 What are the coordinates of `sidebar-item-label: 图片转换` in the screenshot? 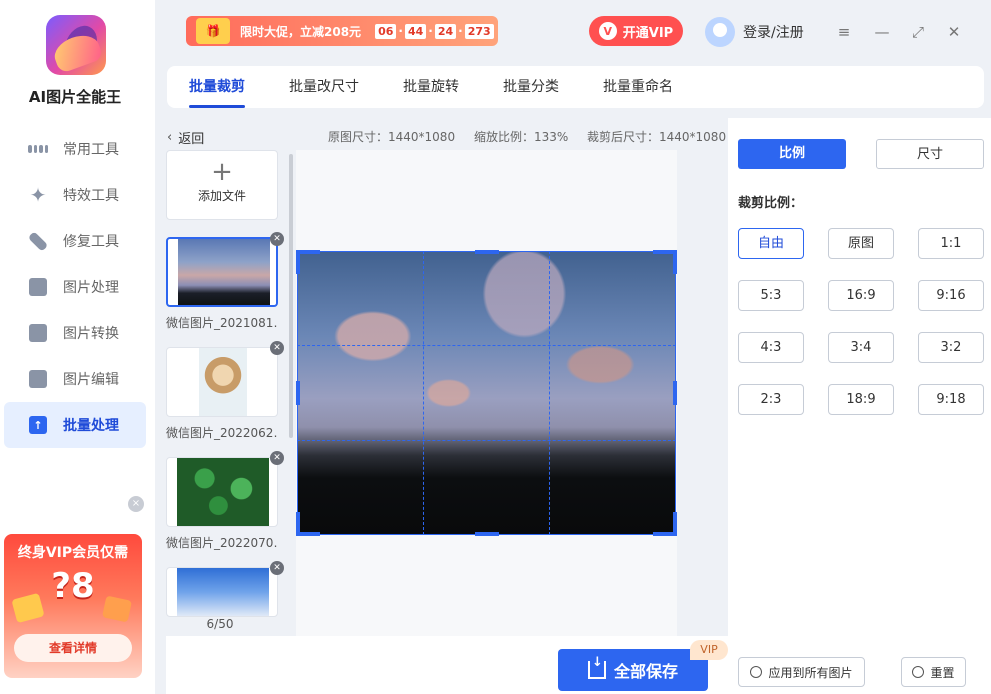 It's located at (91, 334).